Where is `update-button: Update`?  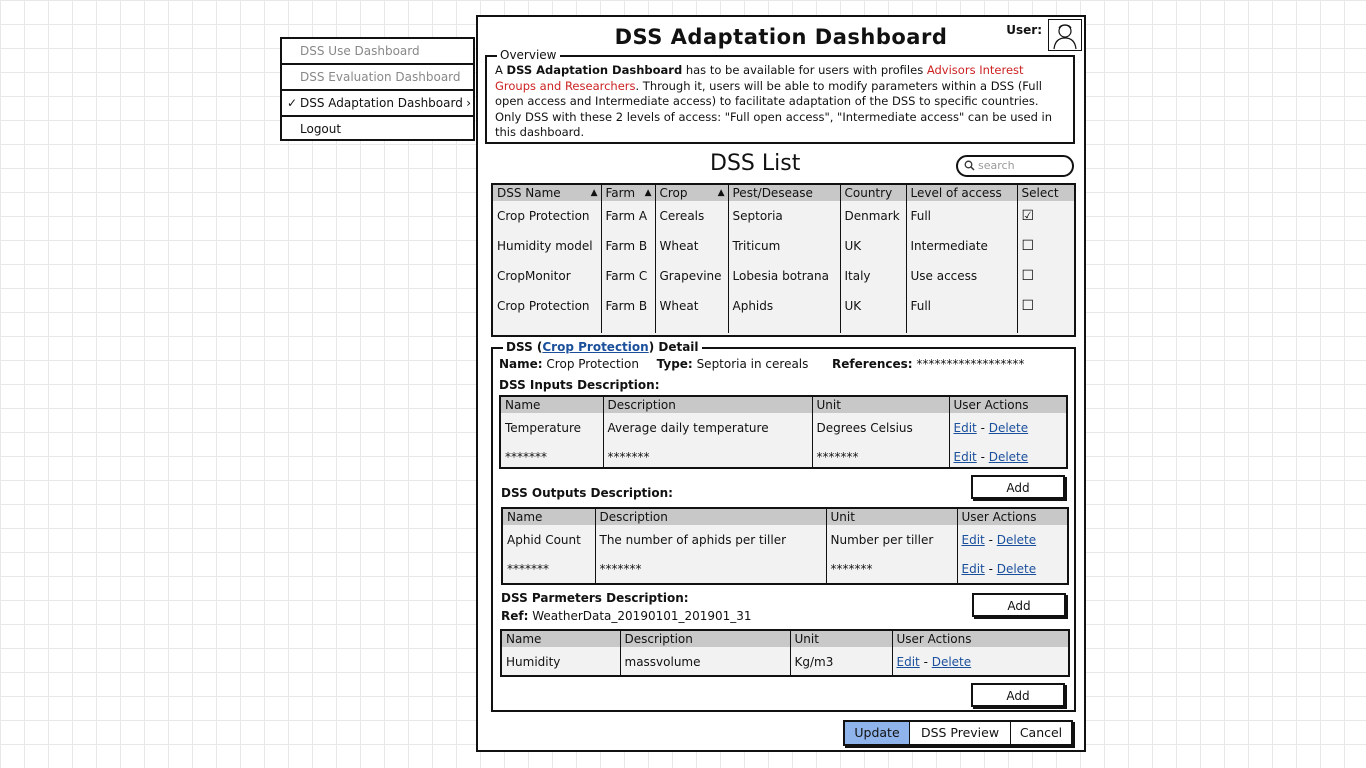
update-button: Update is located at coordinates (877, 733).